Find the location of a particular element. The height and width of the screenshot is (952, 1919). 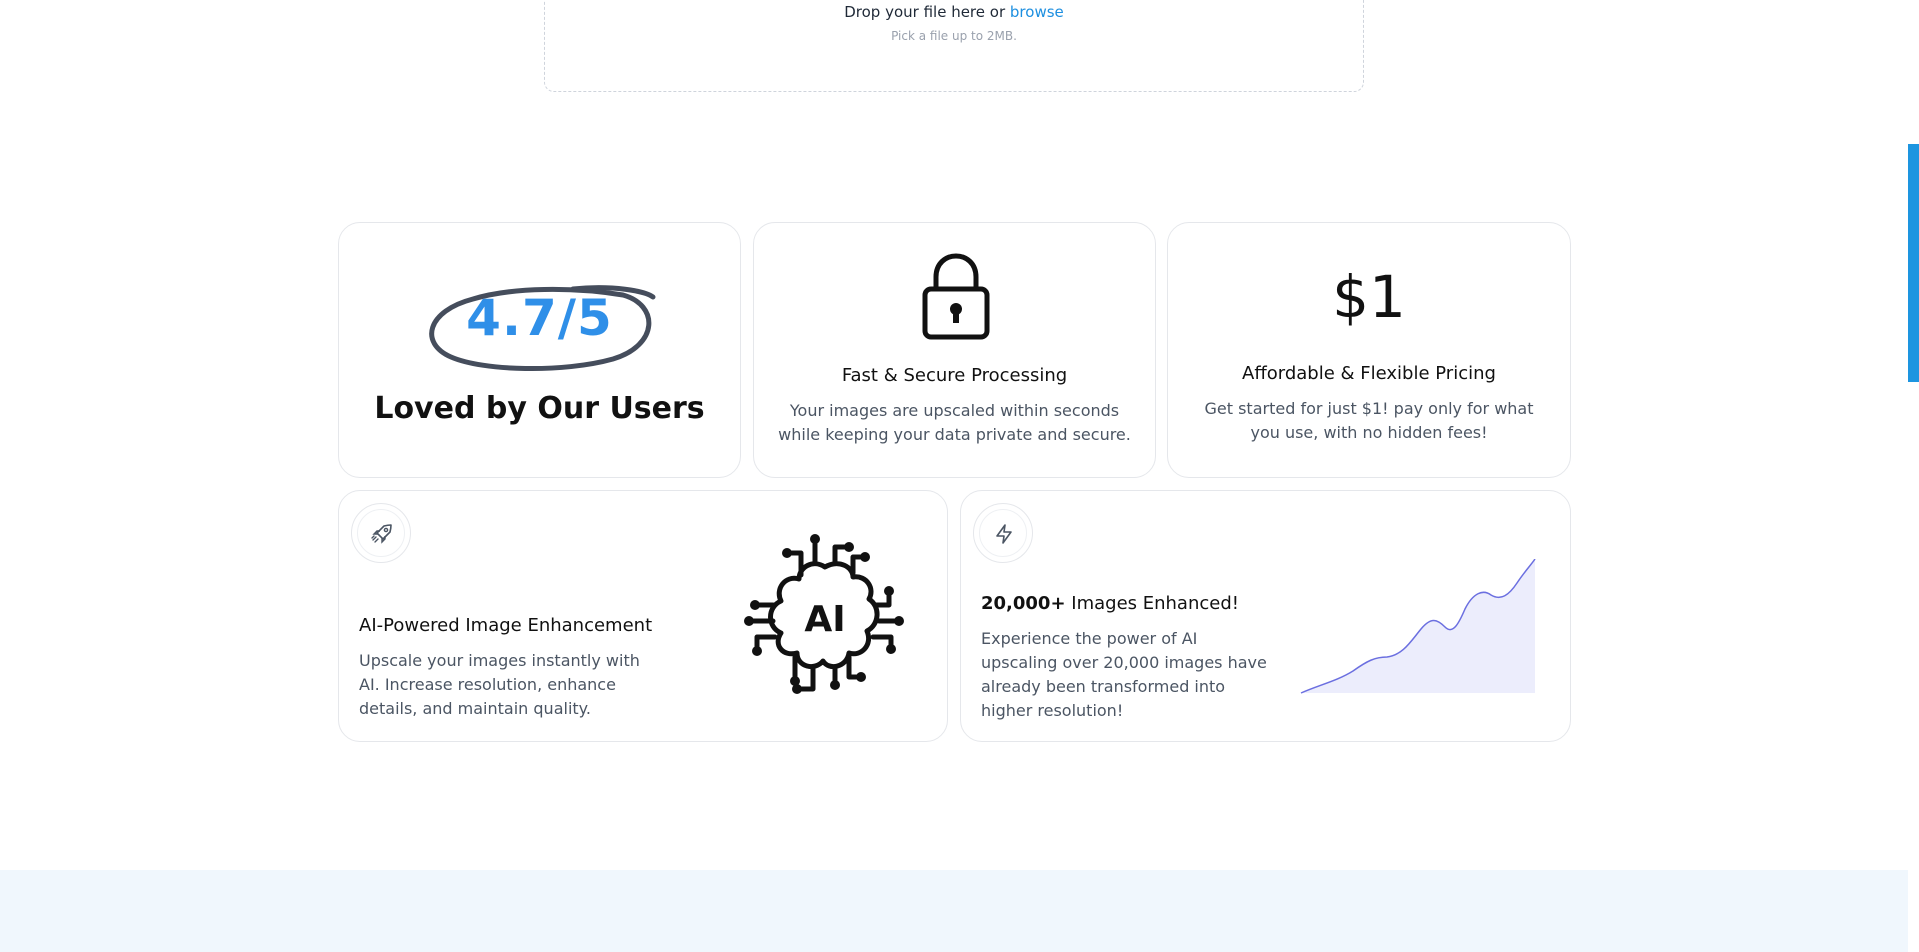

images-count: 20,000+ is located at coordinates (1023, 603).